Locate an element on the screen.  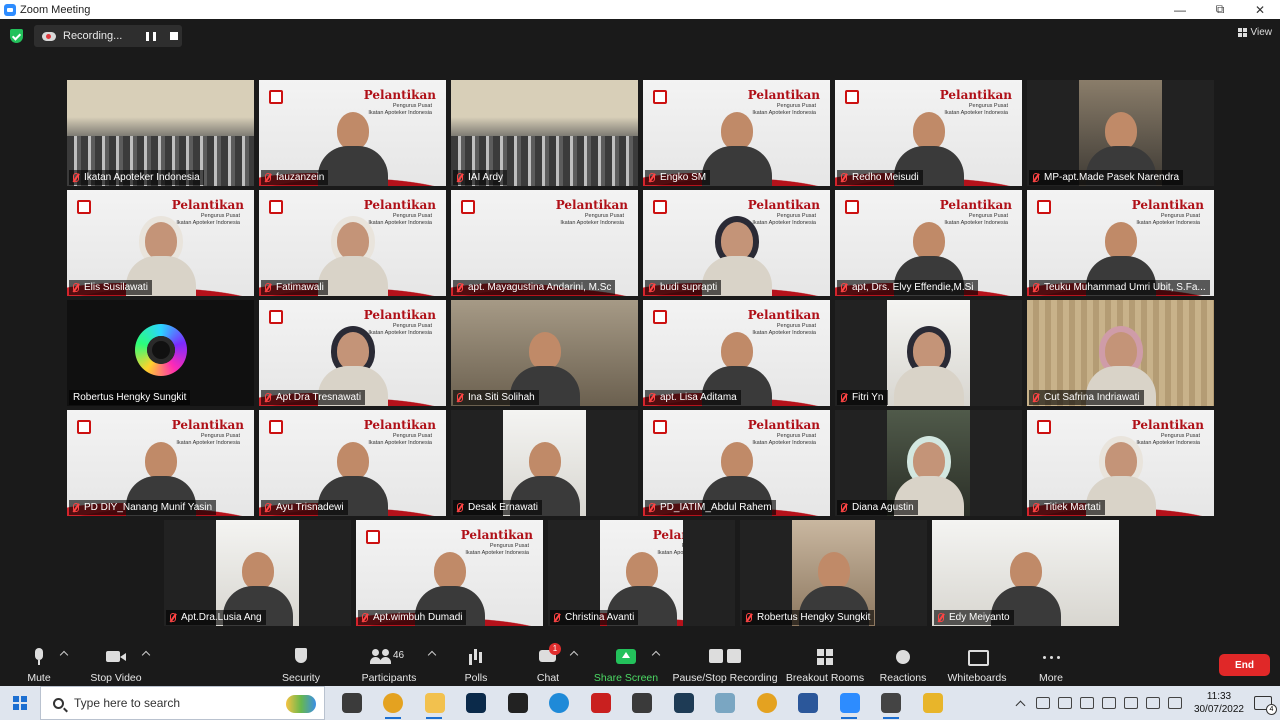
taskbar-app-edge-icon is located at coordinates (560, 703).